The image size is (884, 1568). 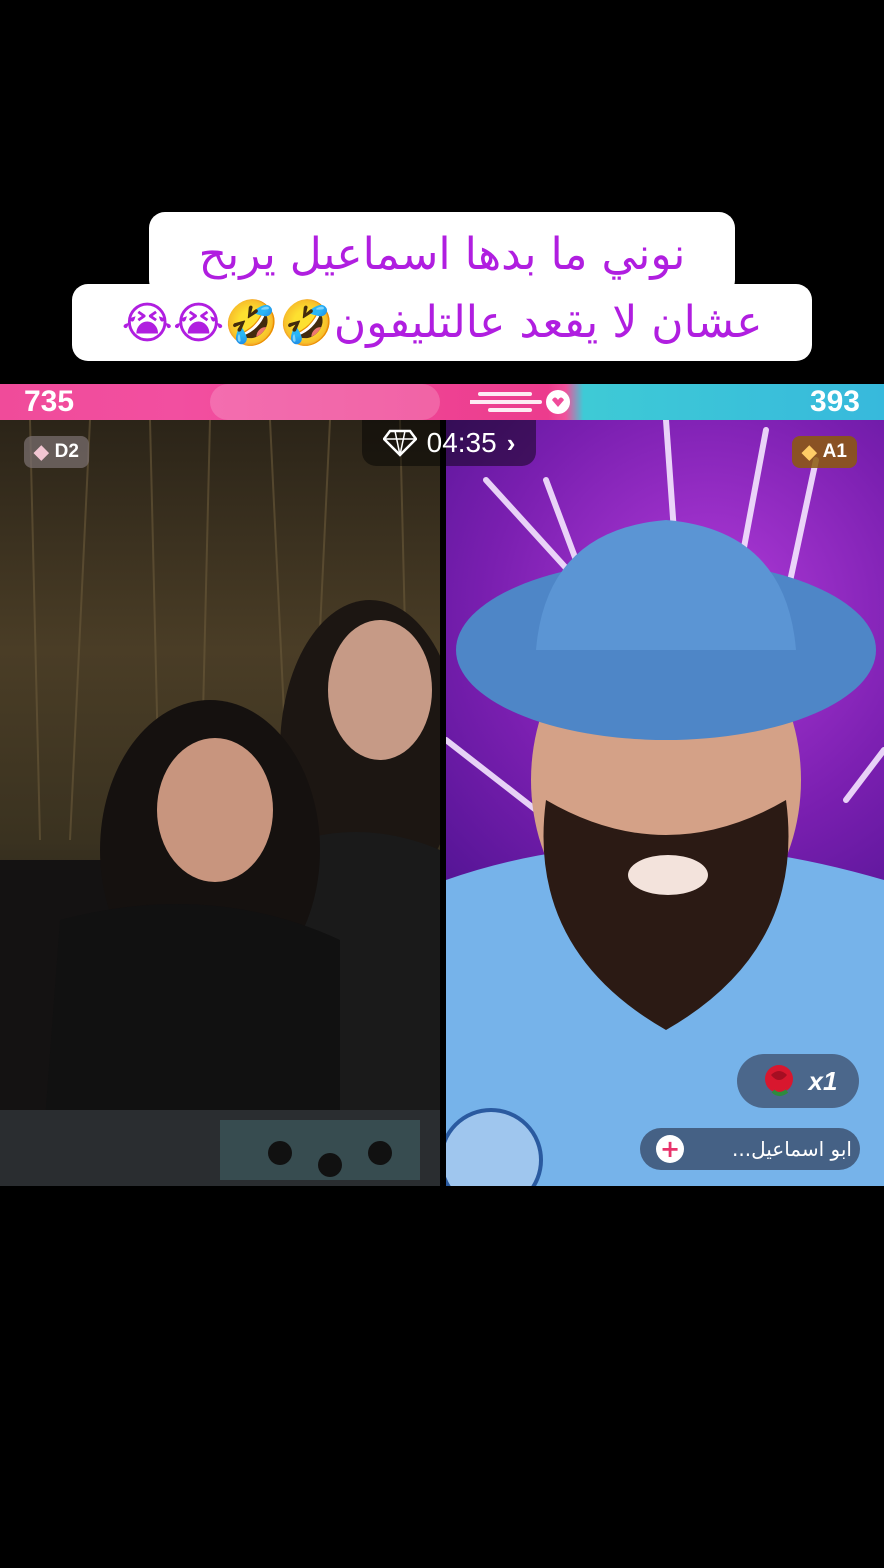 I want to click on left-score: 735, so click(x=49, y=401).